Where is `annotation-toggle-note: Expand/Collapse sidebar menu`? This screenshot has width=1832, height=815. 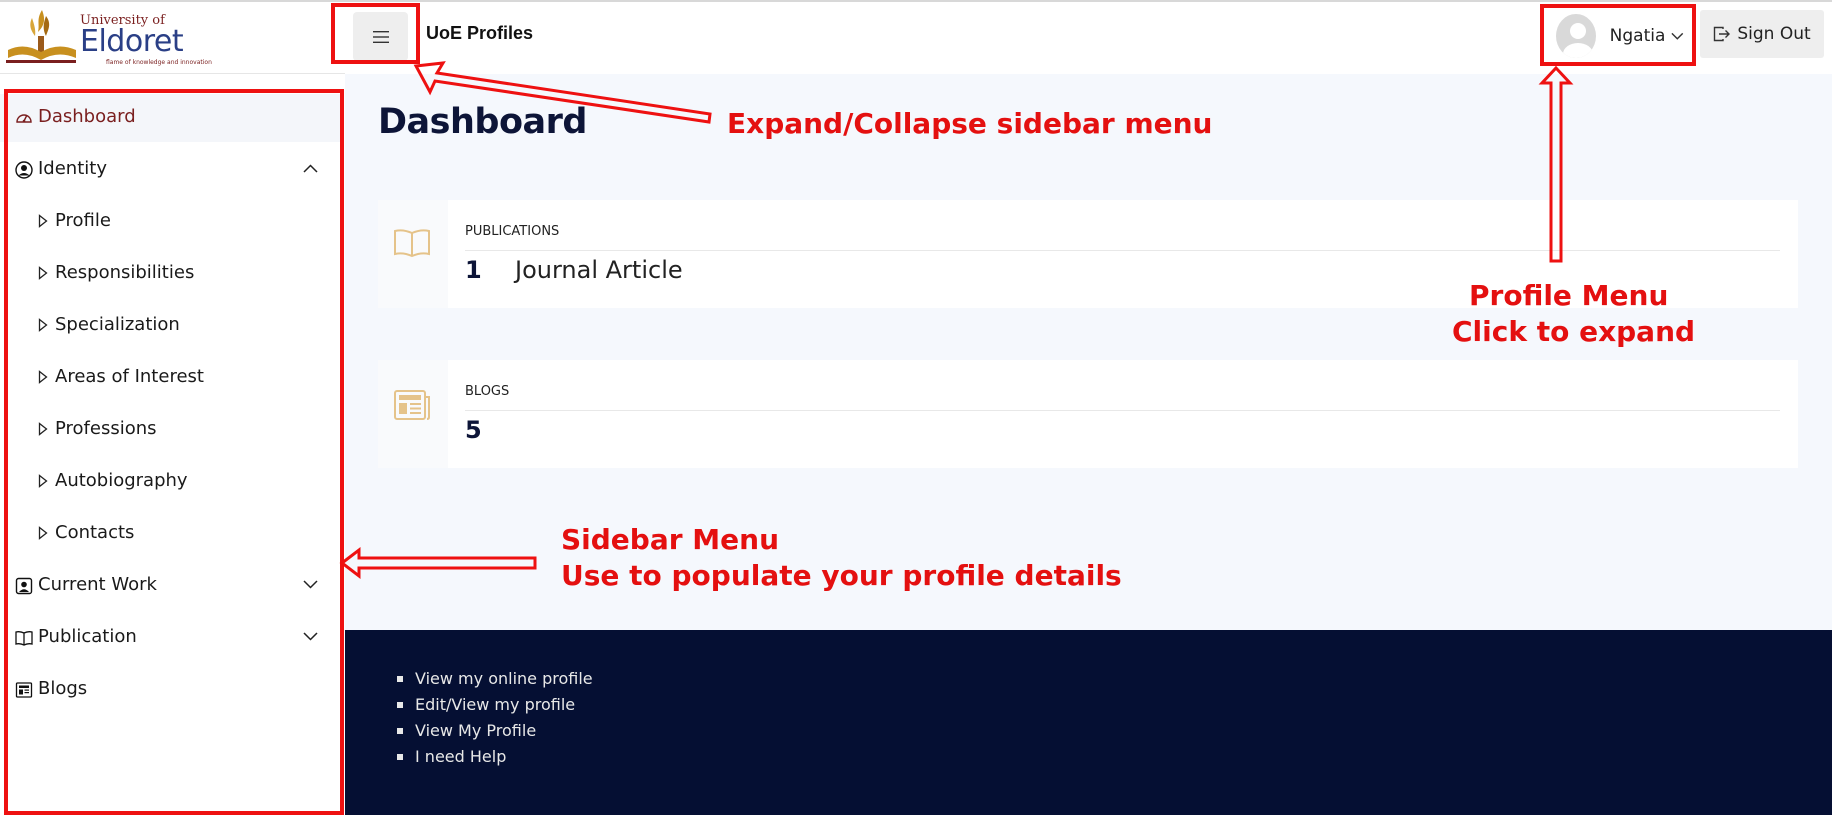 annotation-toggle-note: Expand/Collapse sidebar menu is located at coordinates (970, 123).